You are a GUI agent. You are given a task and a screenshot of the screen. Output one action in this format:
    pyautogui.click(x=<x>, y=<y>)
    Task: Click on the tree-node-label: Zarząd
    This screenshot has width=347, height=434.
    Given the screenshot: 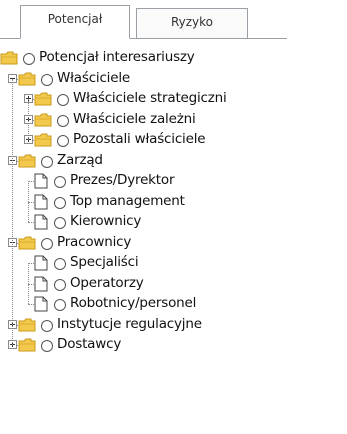 What is the action you would take?
    pyautogui.click(x=80, y=159)
    